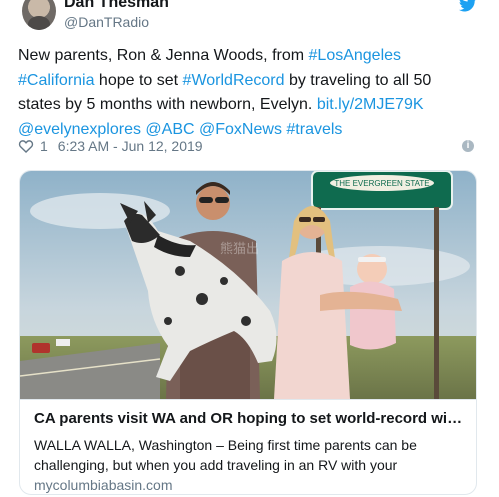 This screenshot has height=497, width=499. I want to click on tweet-timestamp: 6:23 AM - Jun 12, 2019, so click(130, 146).